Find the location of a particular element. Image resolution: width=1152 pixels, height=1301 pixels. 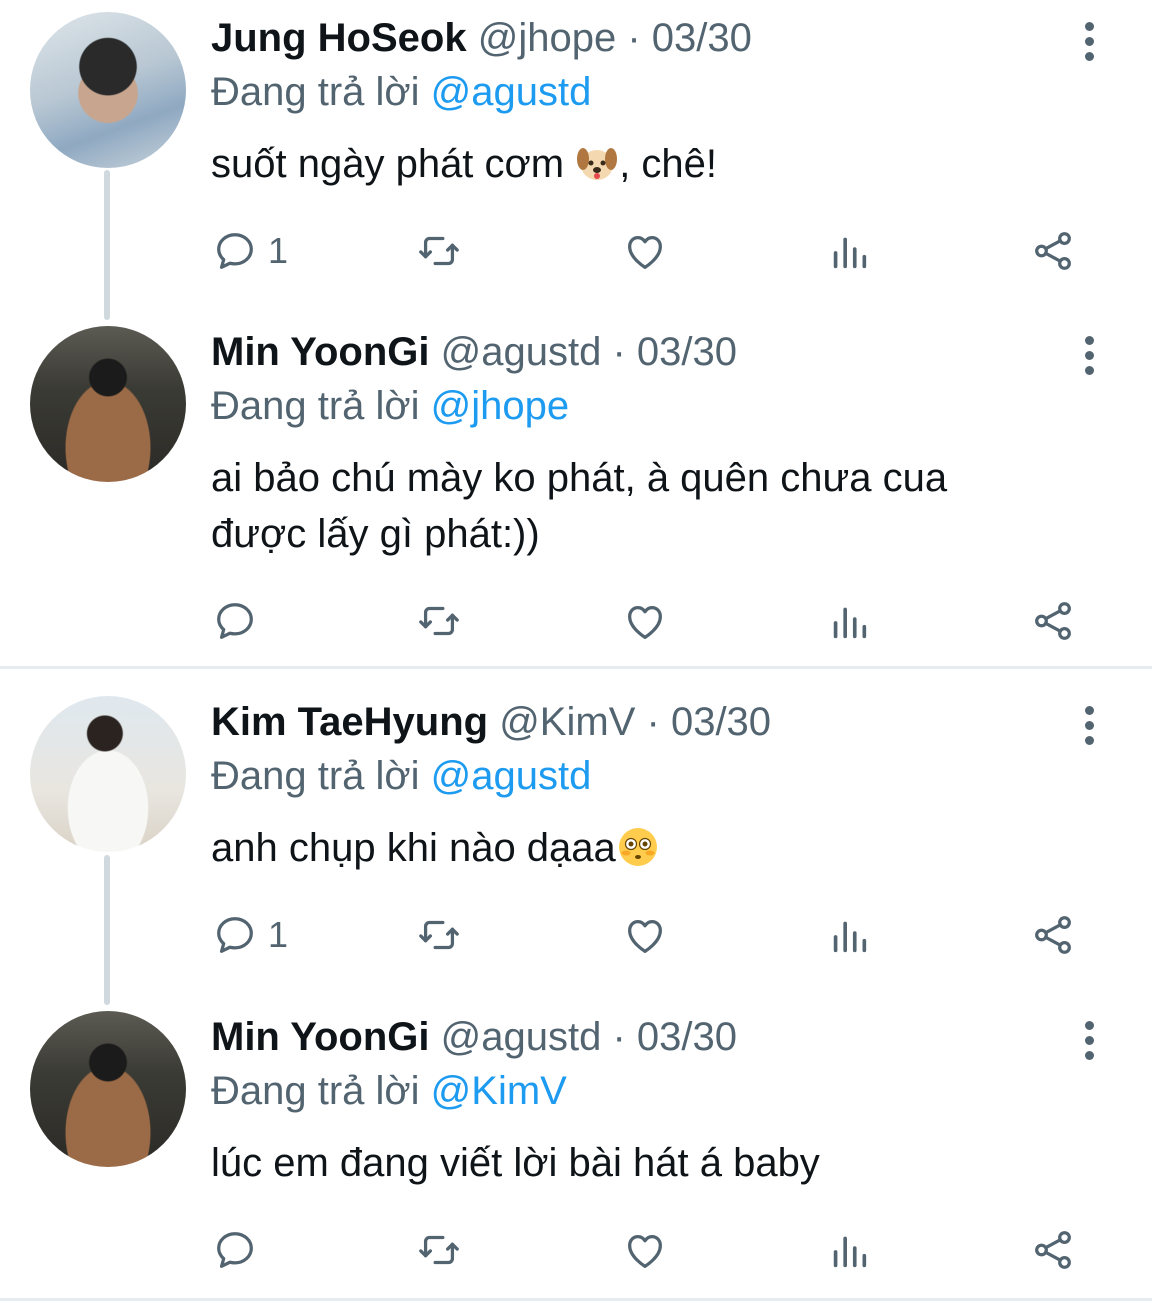

tweet-text: suốt ngày phát cơm , chê! is located at coordinates (651, 164).